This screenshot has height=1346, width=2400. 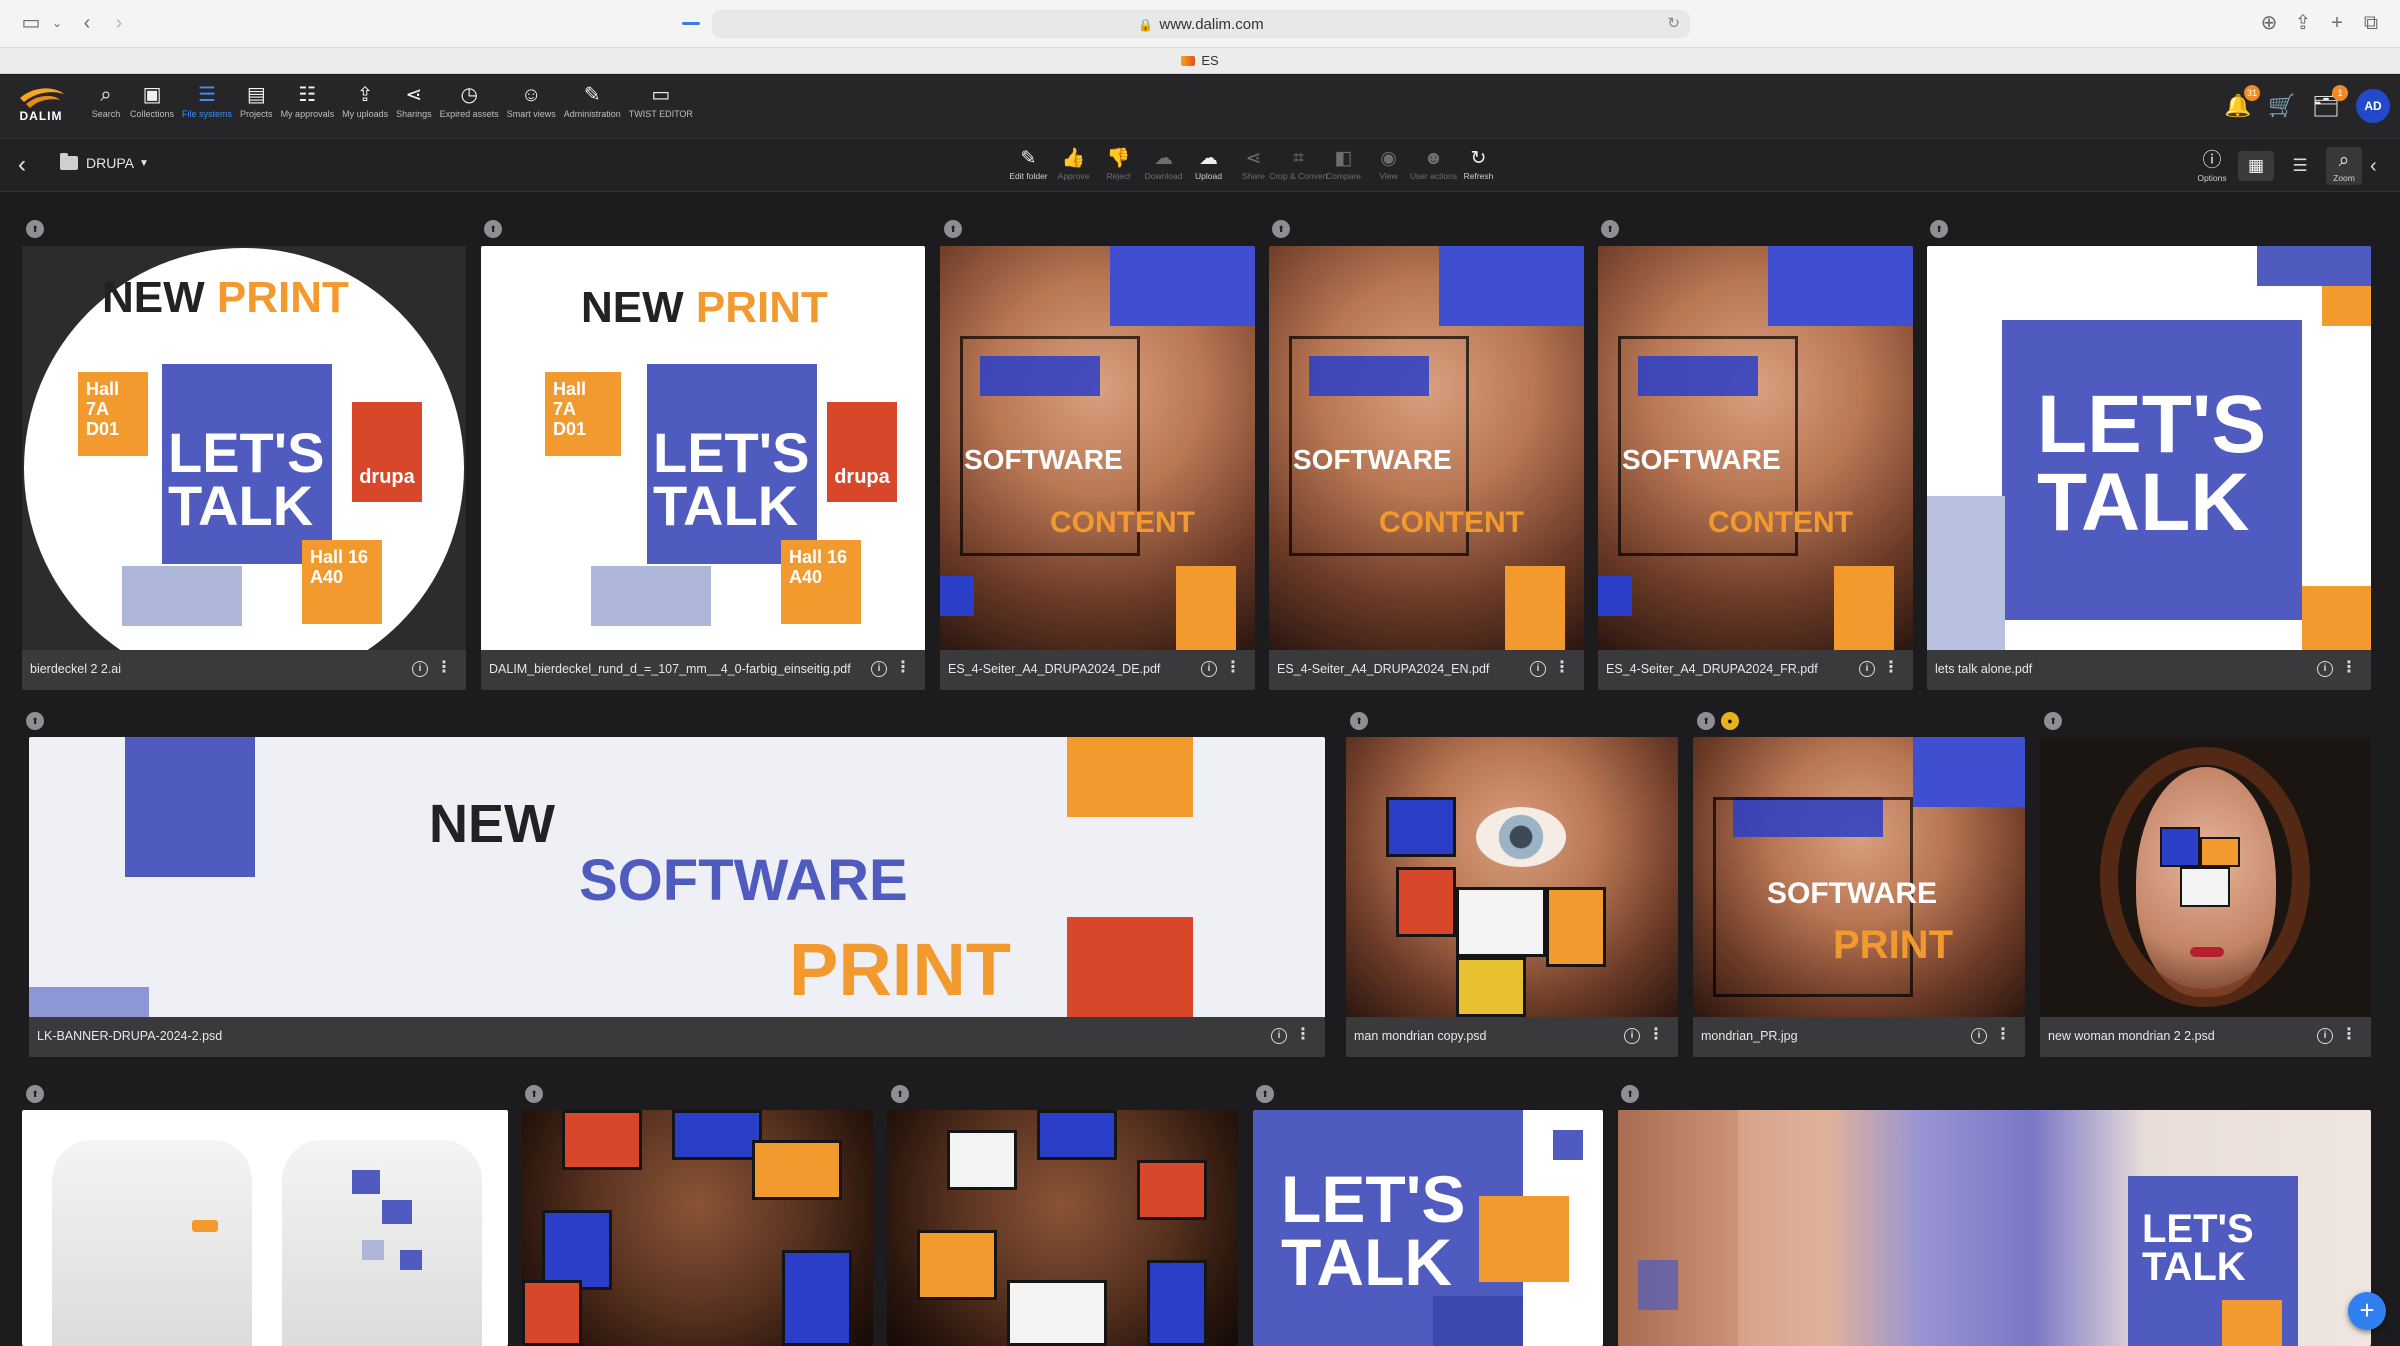 What do you see at coordinates (2371, 23) in the screenshot?
I see `tab-overview-icon: ⧉` at bounding box center [2371, 23].